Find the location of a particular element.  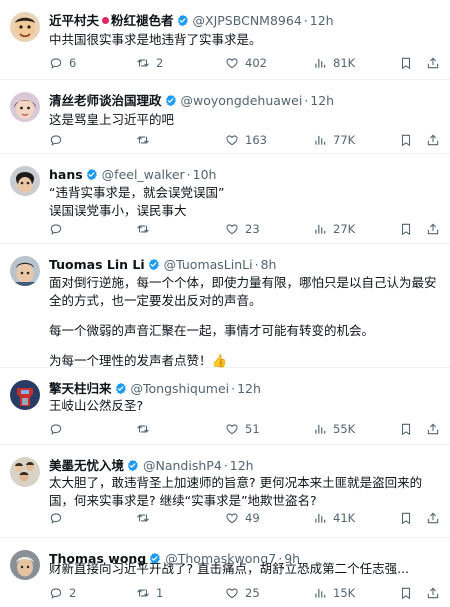

author-name: 近平村夫 is located at coordinates (74, 20).